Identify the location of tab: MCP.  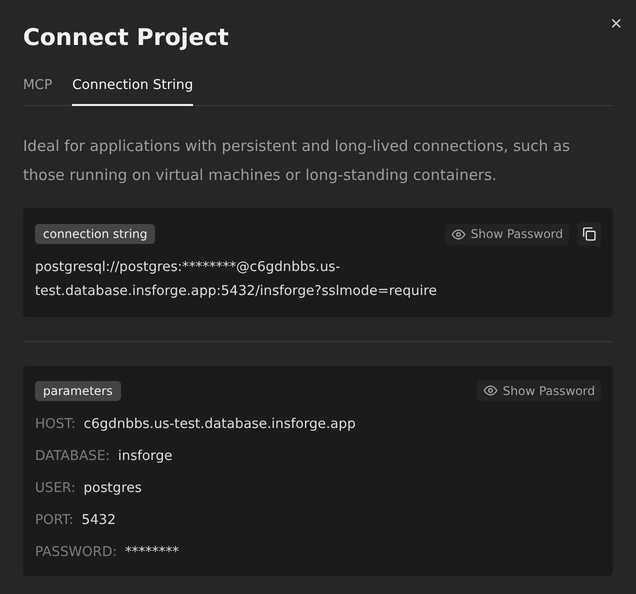
(37, 91).